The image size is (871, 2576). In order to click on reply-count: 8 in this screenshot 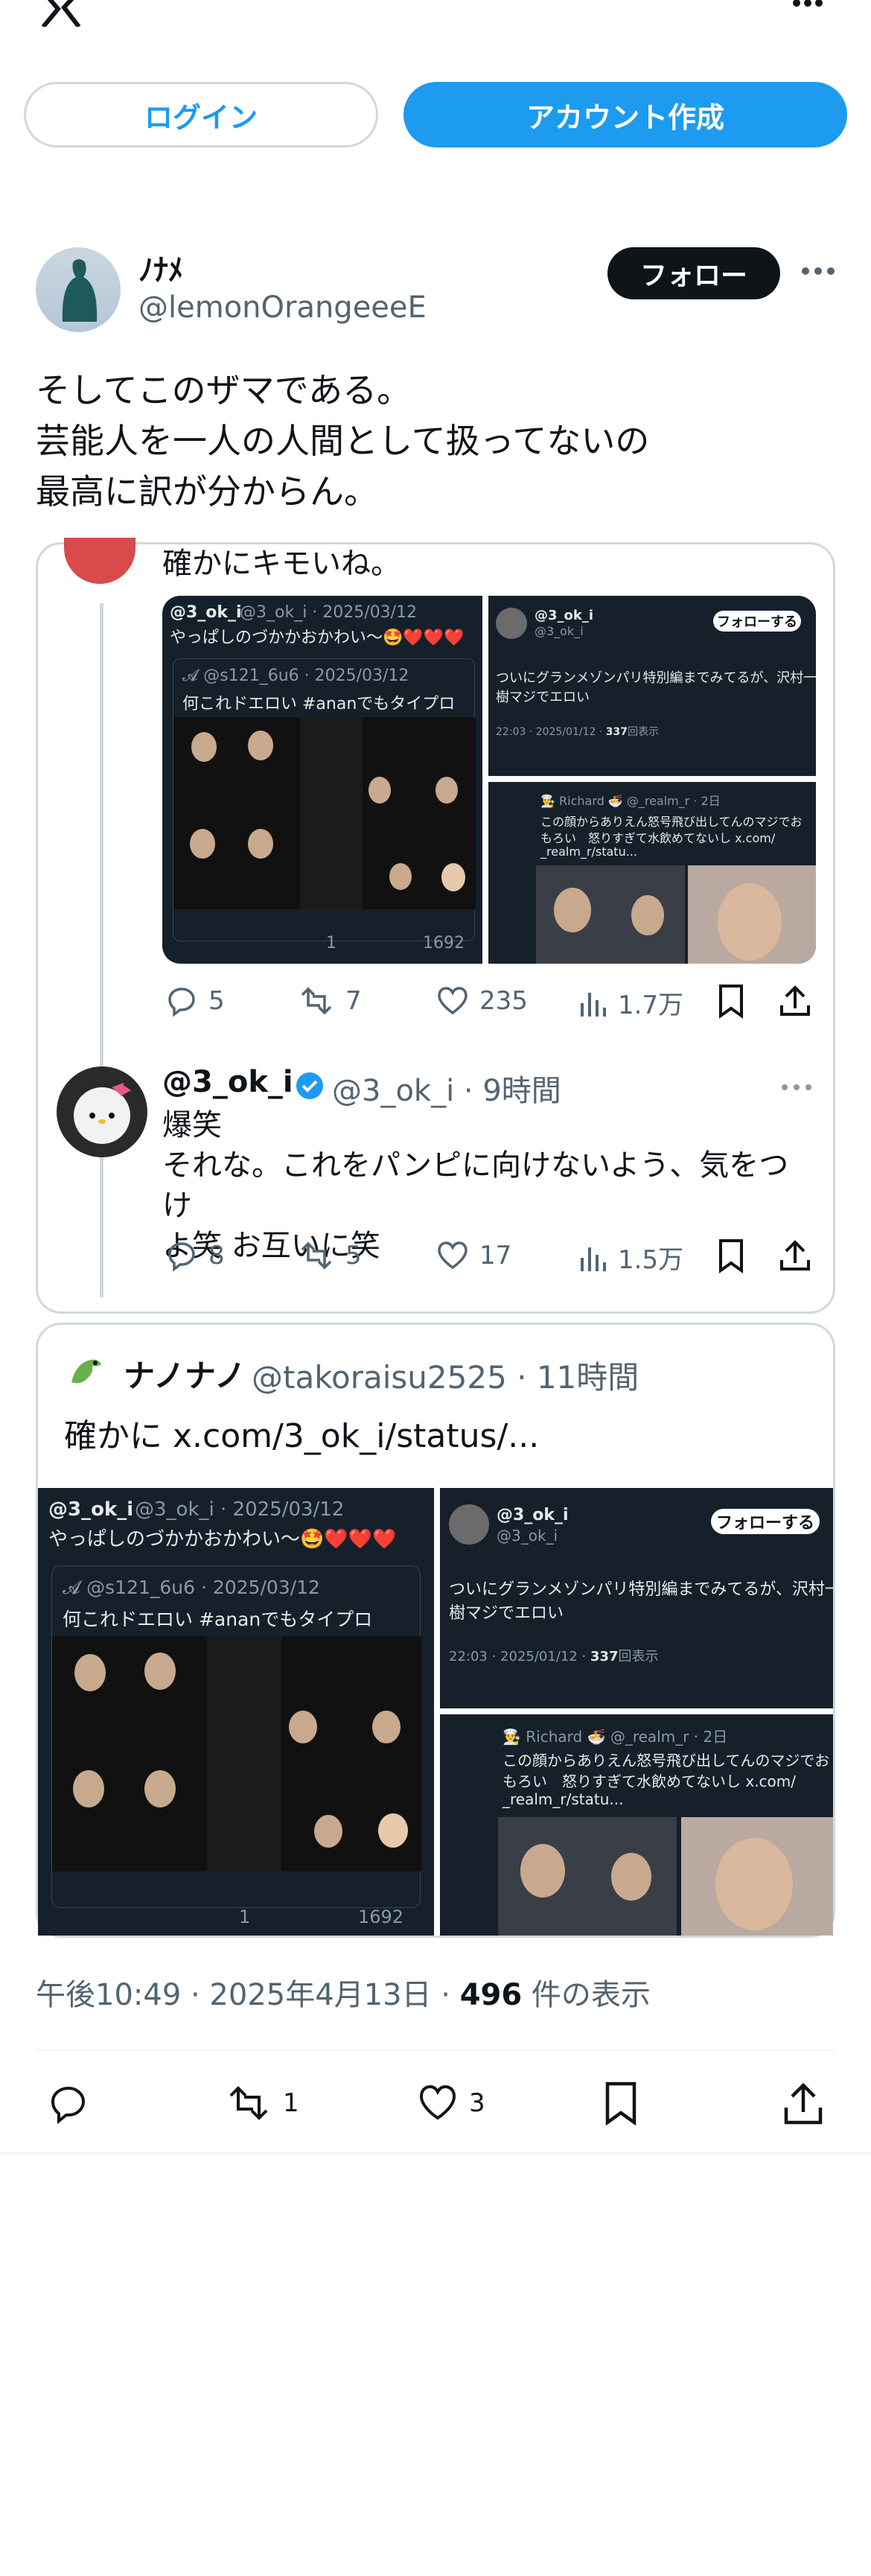, I will do `click(216, 1255)`.